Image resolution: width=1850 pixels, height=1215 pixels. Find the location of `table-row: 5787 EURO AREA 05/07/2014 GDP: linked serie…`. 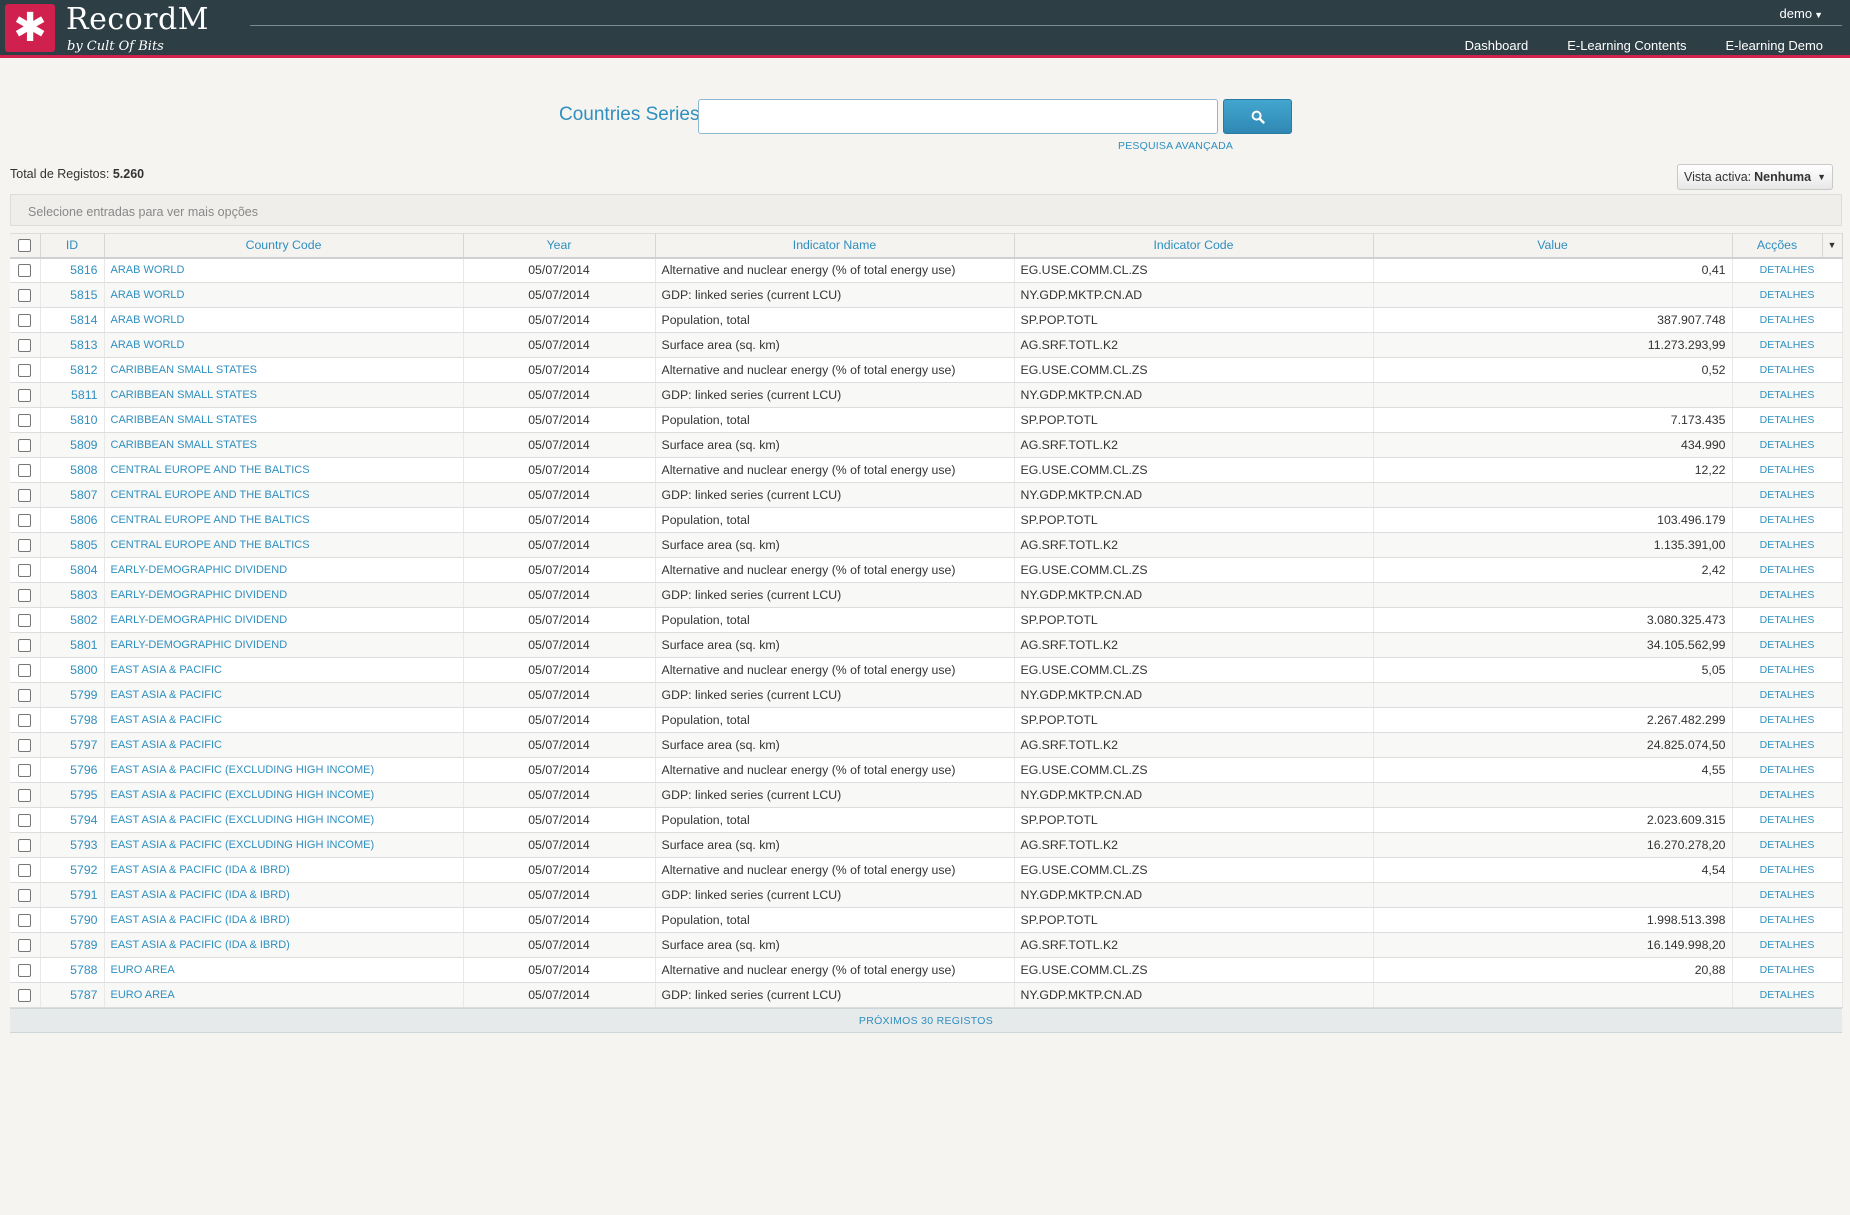

table-row: 5787 EURO AREA 05/07/2014 GDP: linked serie… is located at coordinates (926, 995).